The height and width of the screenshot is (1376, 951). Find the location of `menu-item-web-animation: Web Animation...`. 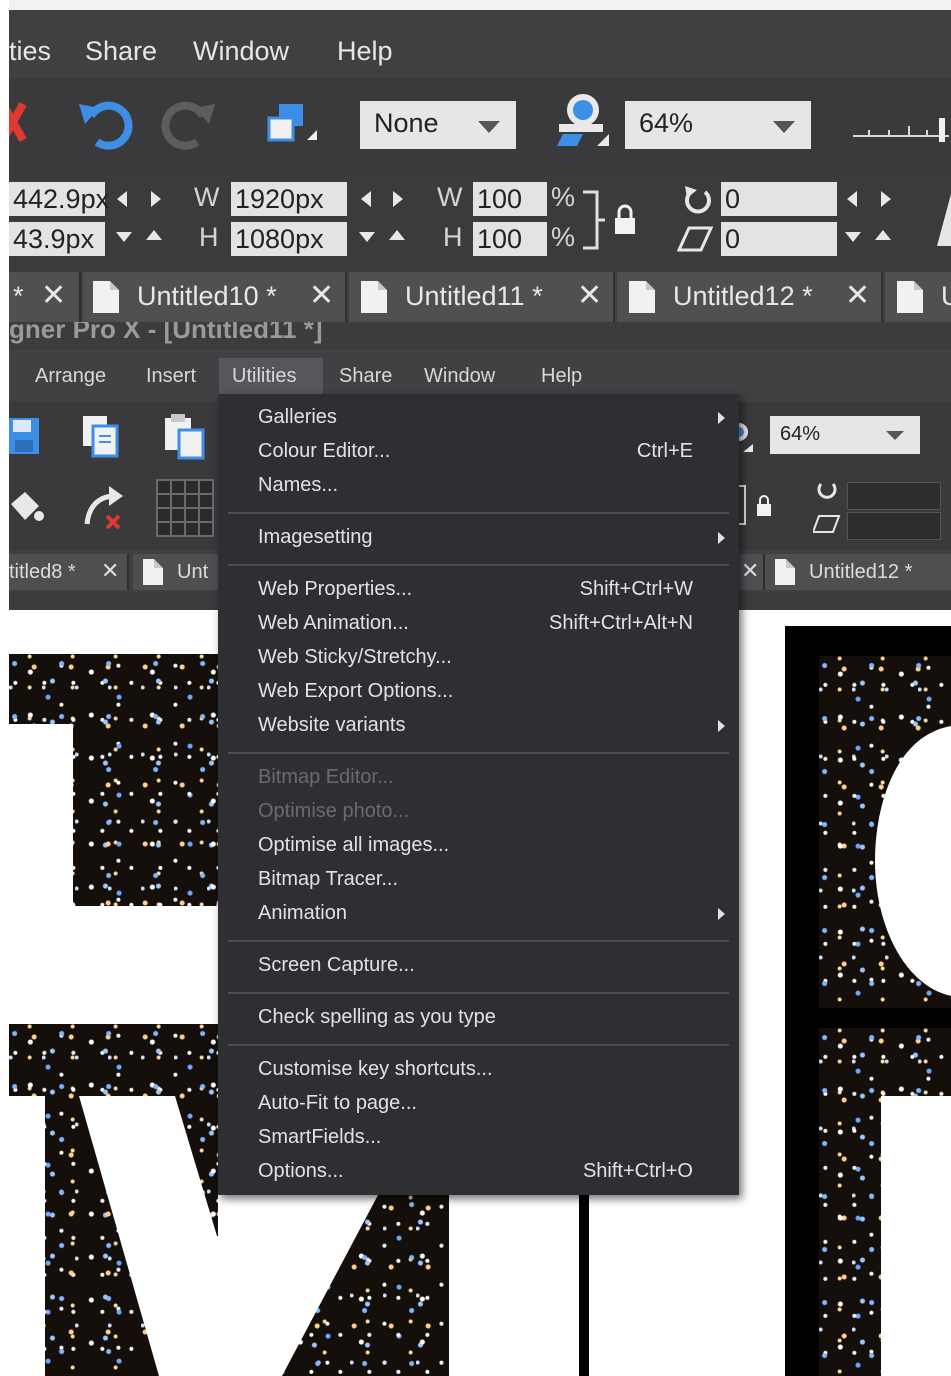

menu-item-web-animation: Web Animation... is located at coordinates (333, 623).